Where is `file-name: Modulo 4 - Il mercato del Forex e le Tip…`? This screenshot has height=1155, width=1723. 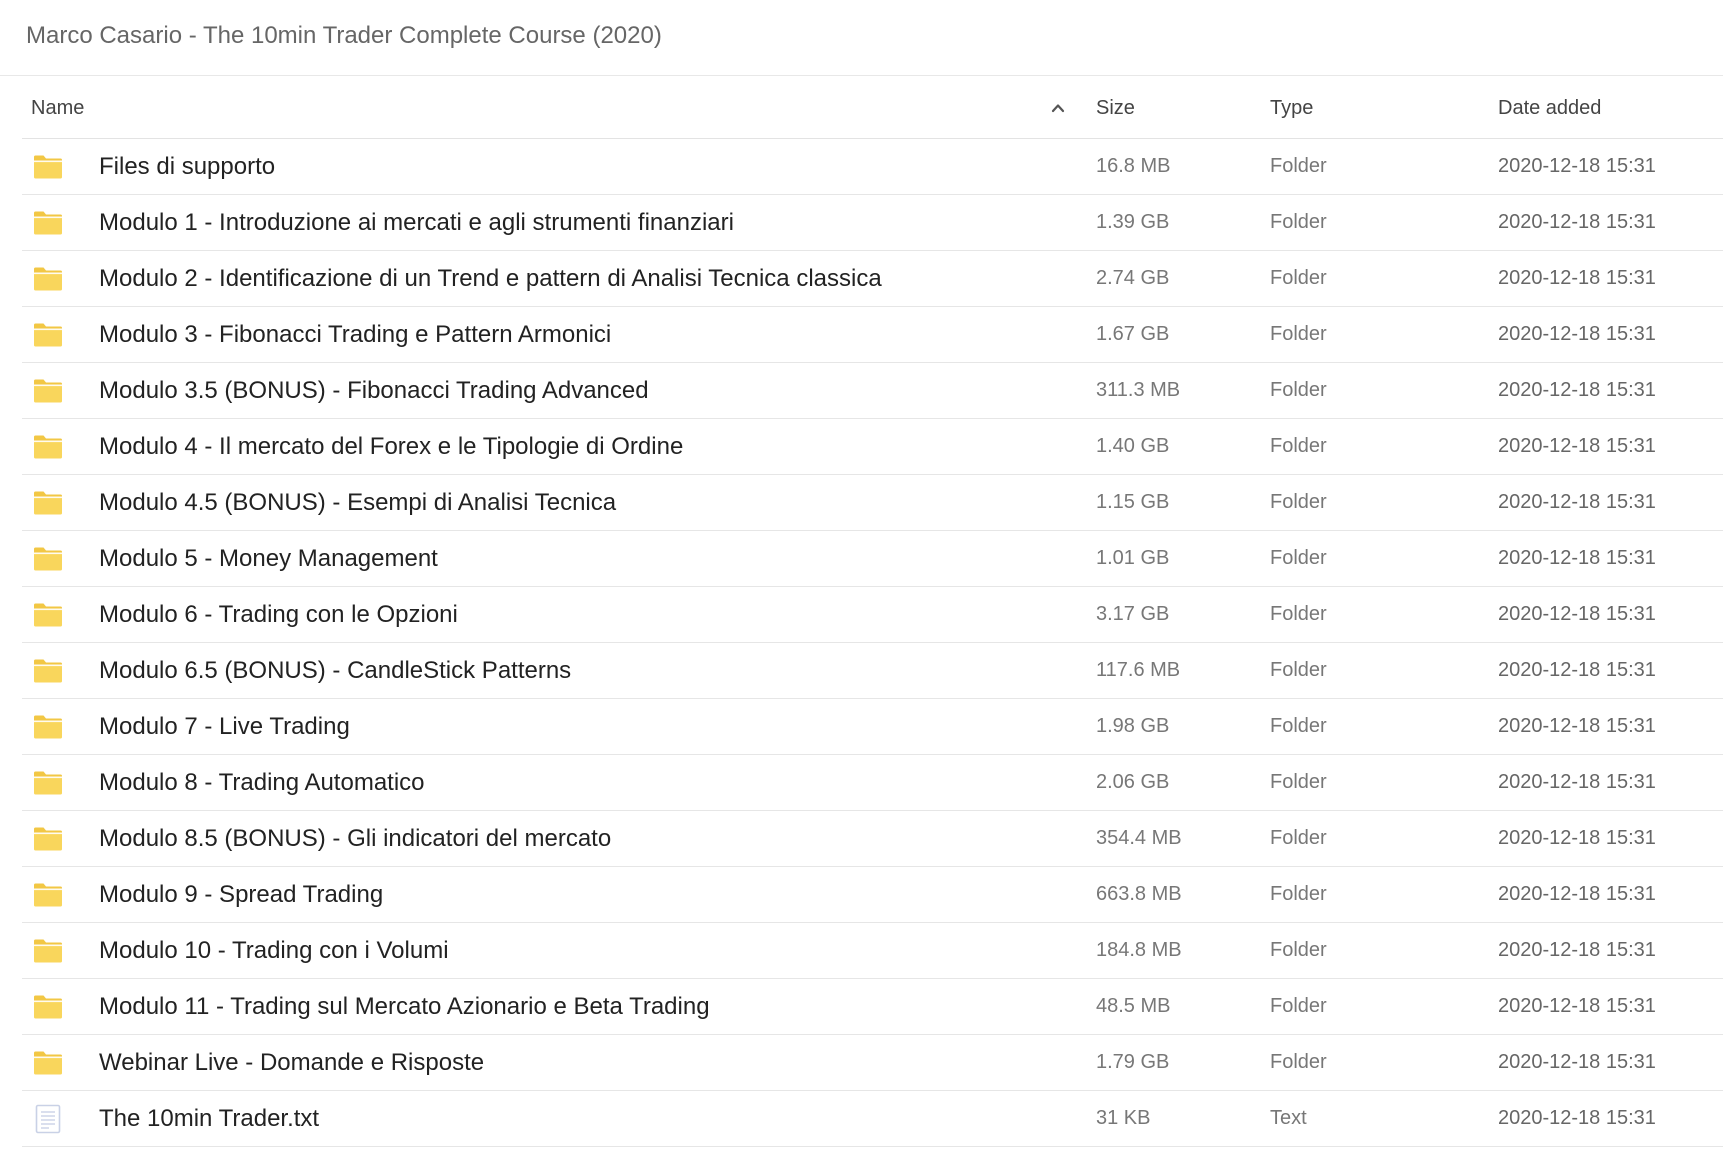
file-name: Modulo 4 - Il mercato del Forex e le Tip… is located at coordinates (391, 447).